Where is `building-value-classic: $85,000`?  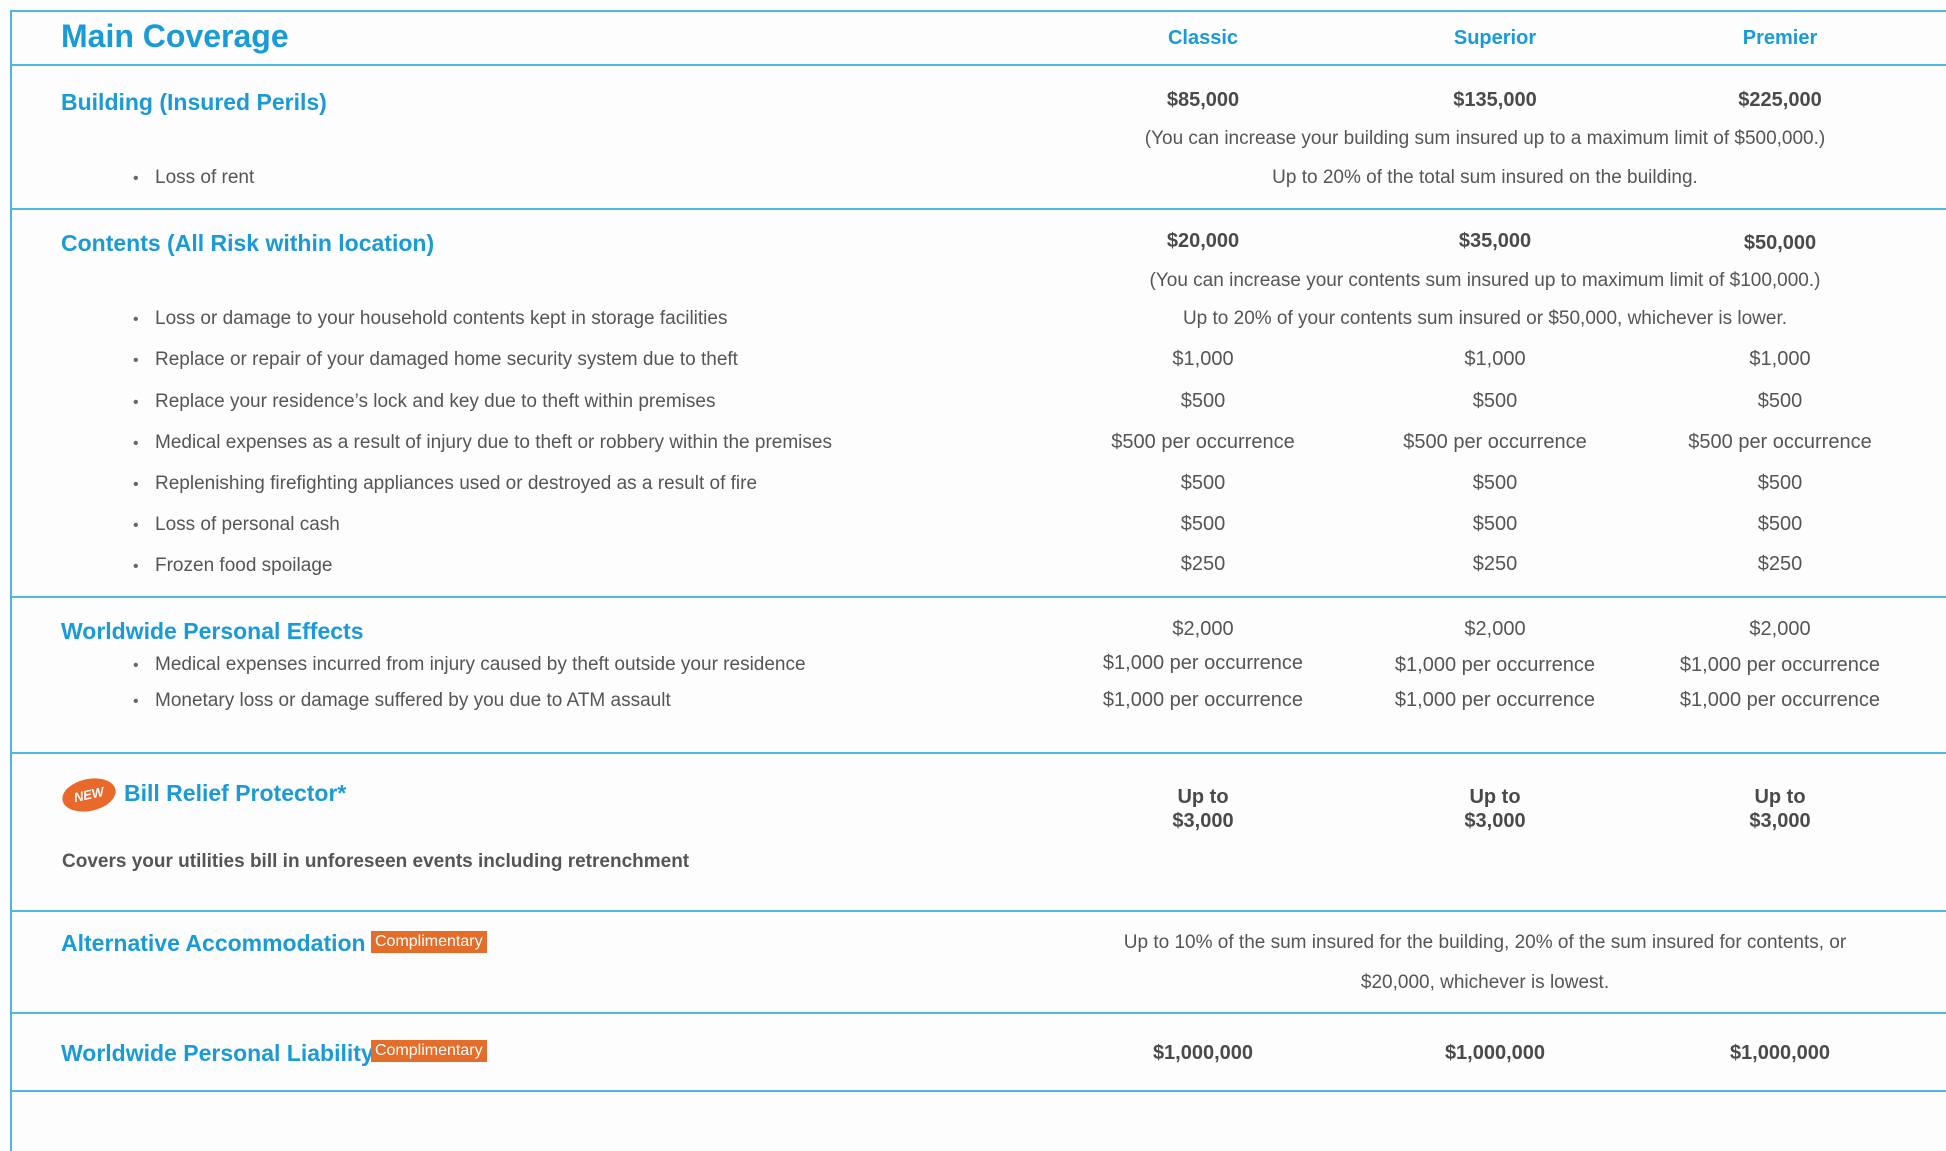 building-value-classic: $85,000 is located at coordinates (1203, 100).